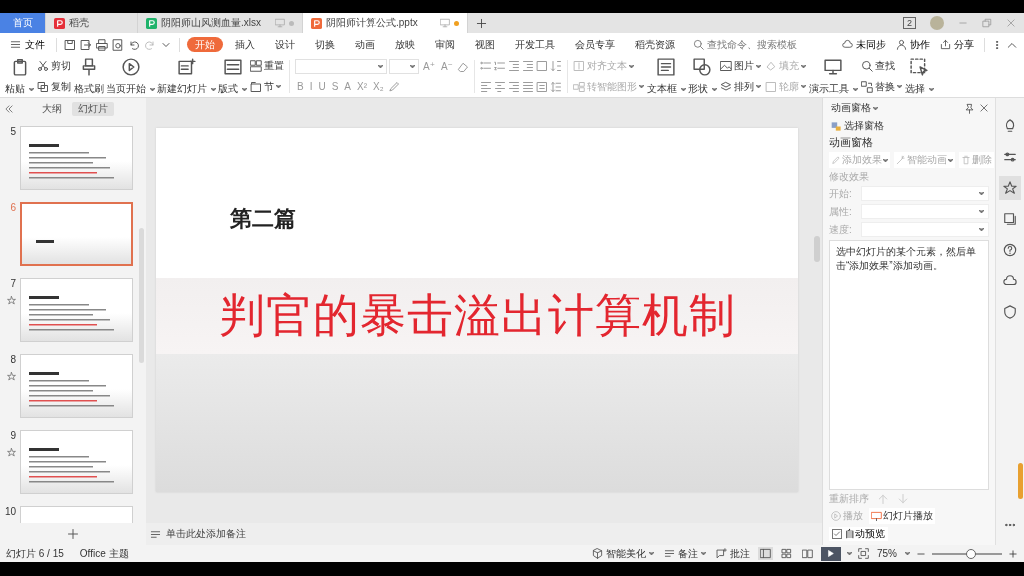 This screenshot has height=576, width=1024. What do you see at coordinates (19, 76) in the screenshot?
I see `ribbon-button: 粘贴` at bounding box center [19, 76].